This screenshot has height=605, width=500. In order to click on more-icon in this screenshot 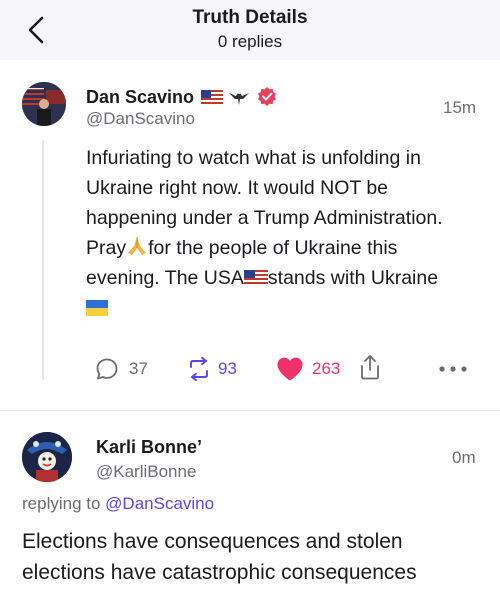, I will do `click(453, 369)`.